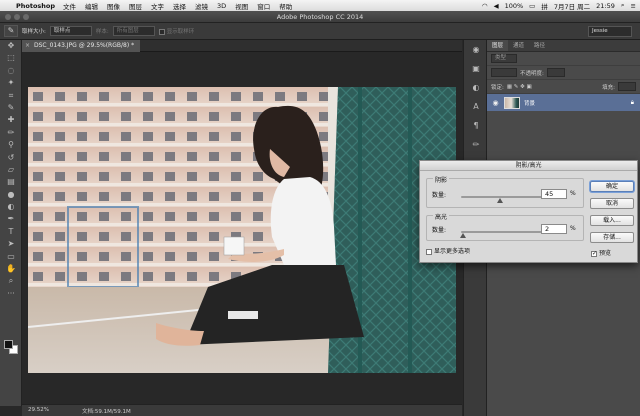  I want to click on input-method-icon: 拼, so click(544, 6).